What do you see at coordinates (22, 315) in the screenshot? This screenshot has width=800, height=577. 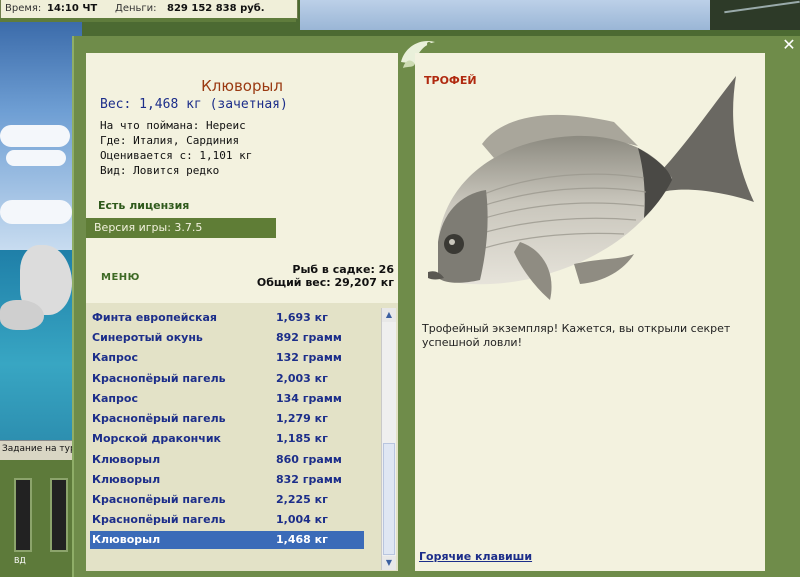 I see `rock` at bounding box center [22, 315].